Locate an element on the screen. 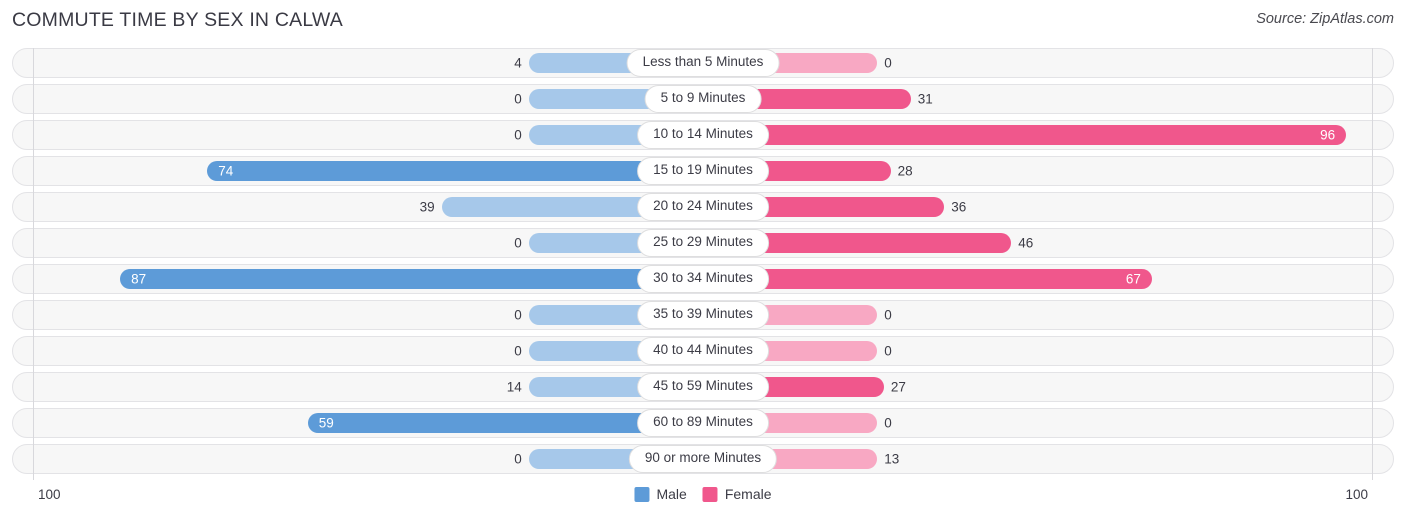  row-bars: 39 36 20 to 24 Minutes is located at coordinates (703, 207).